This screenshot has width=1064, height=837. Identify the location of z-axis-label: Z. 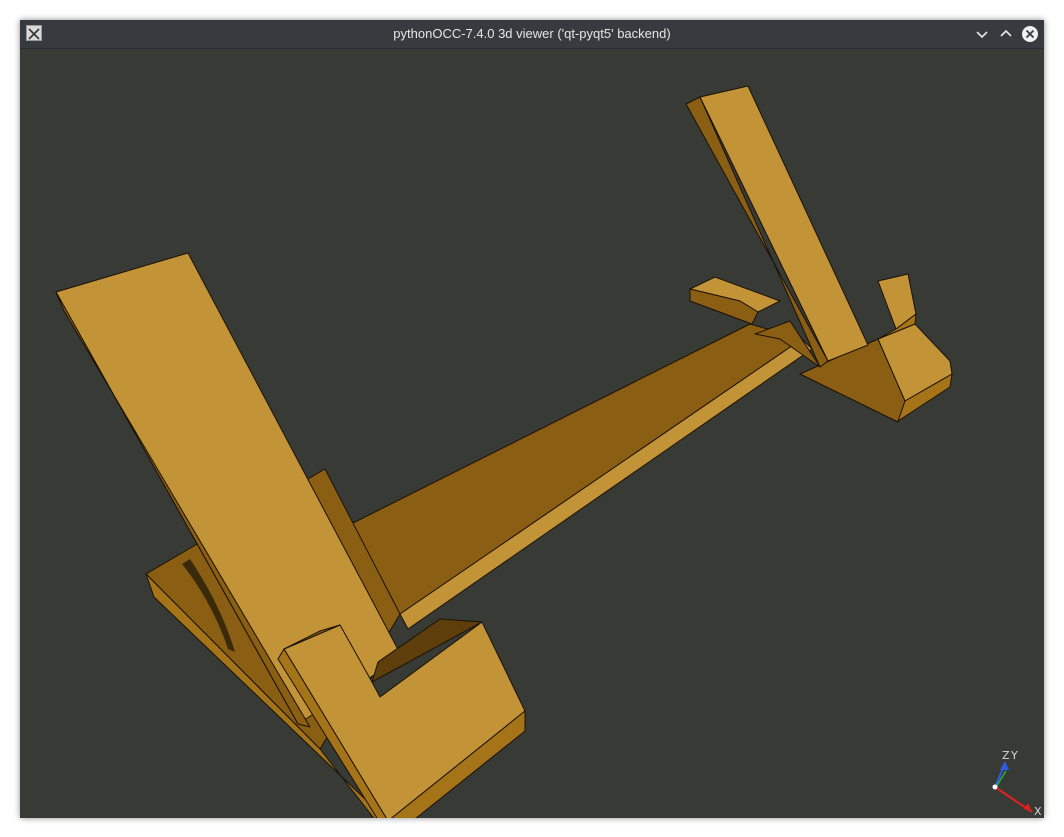
(1006, 755).